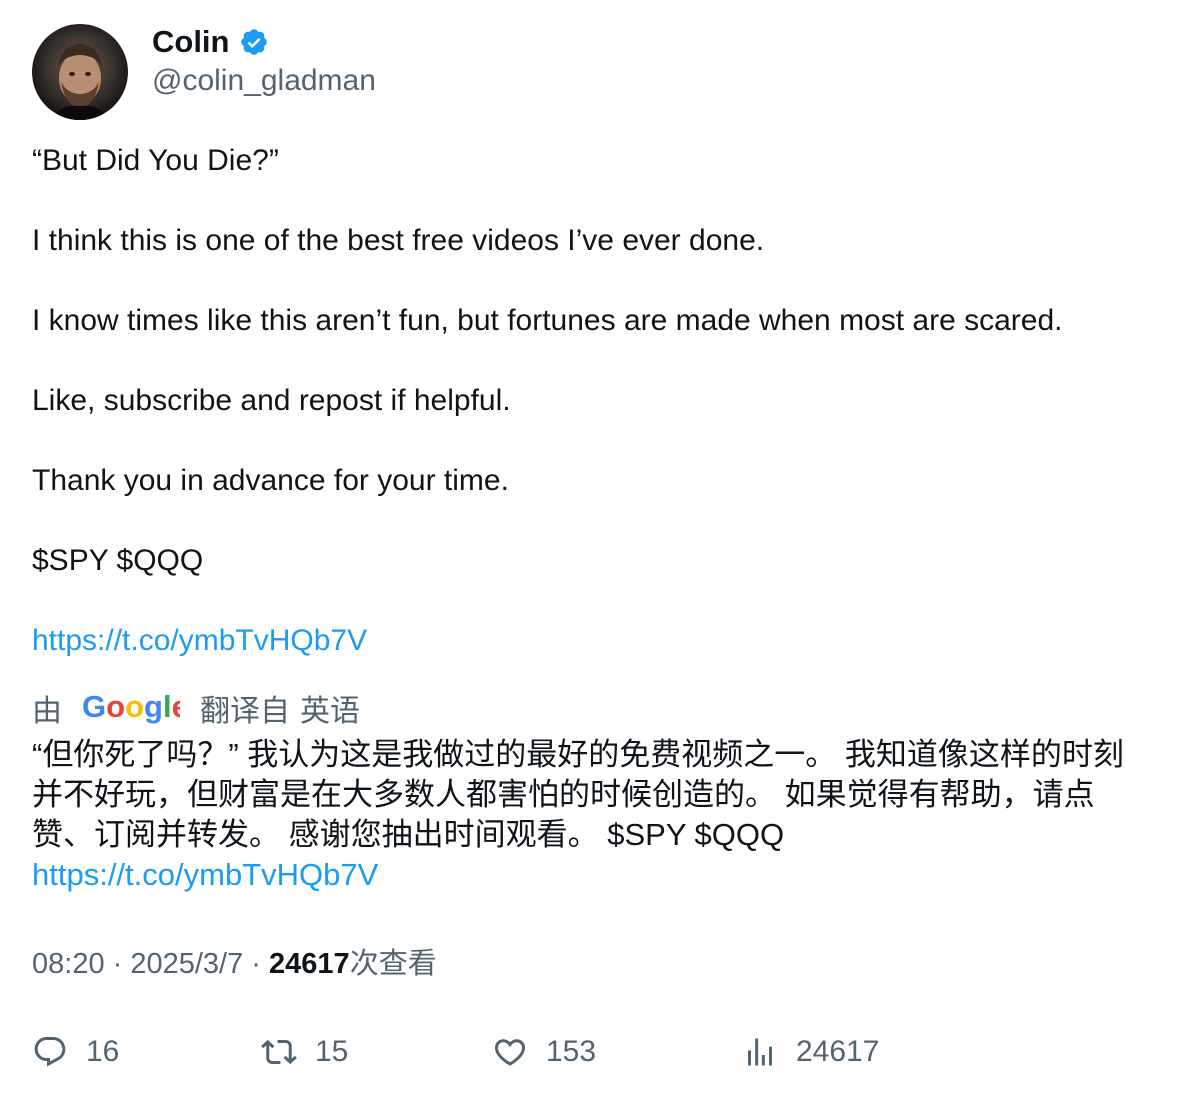  Describe the element at coordinates (330, 711) in the screenshot. I see `translation-source-language: 英语` at that location.